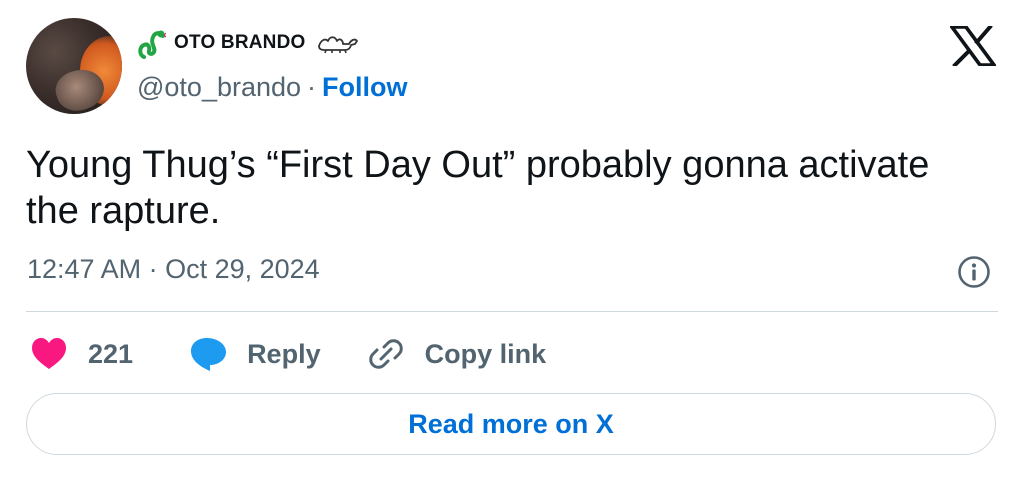 This screenshot has width=1022, height=478. I want to click on author-handle-row: @oto_brando · Follow, so click(272, 87).